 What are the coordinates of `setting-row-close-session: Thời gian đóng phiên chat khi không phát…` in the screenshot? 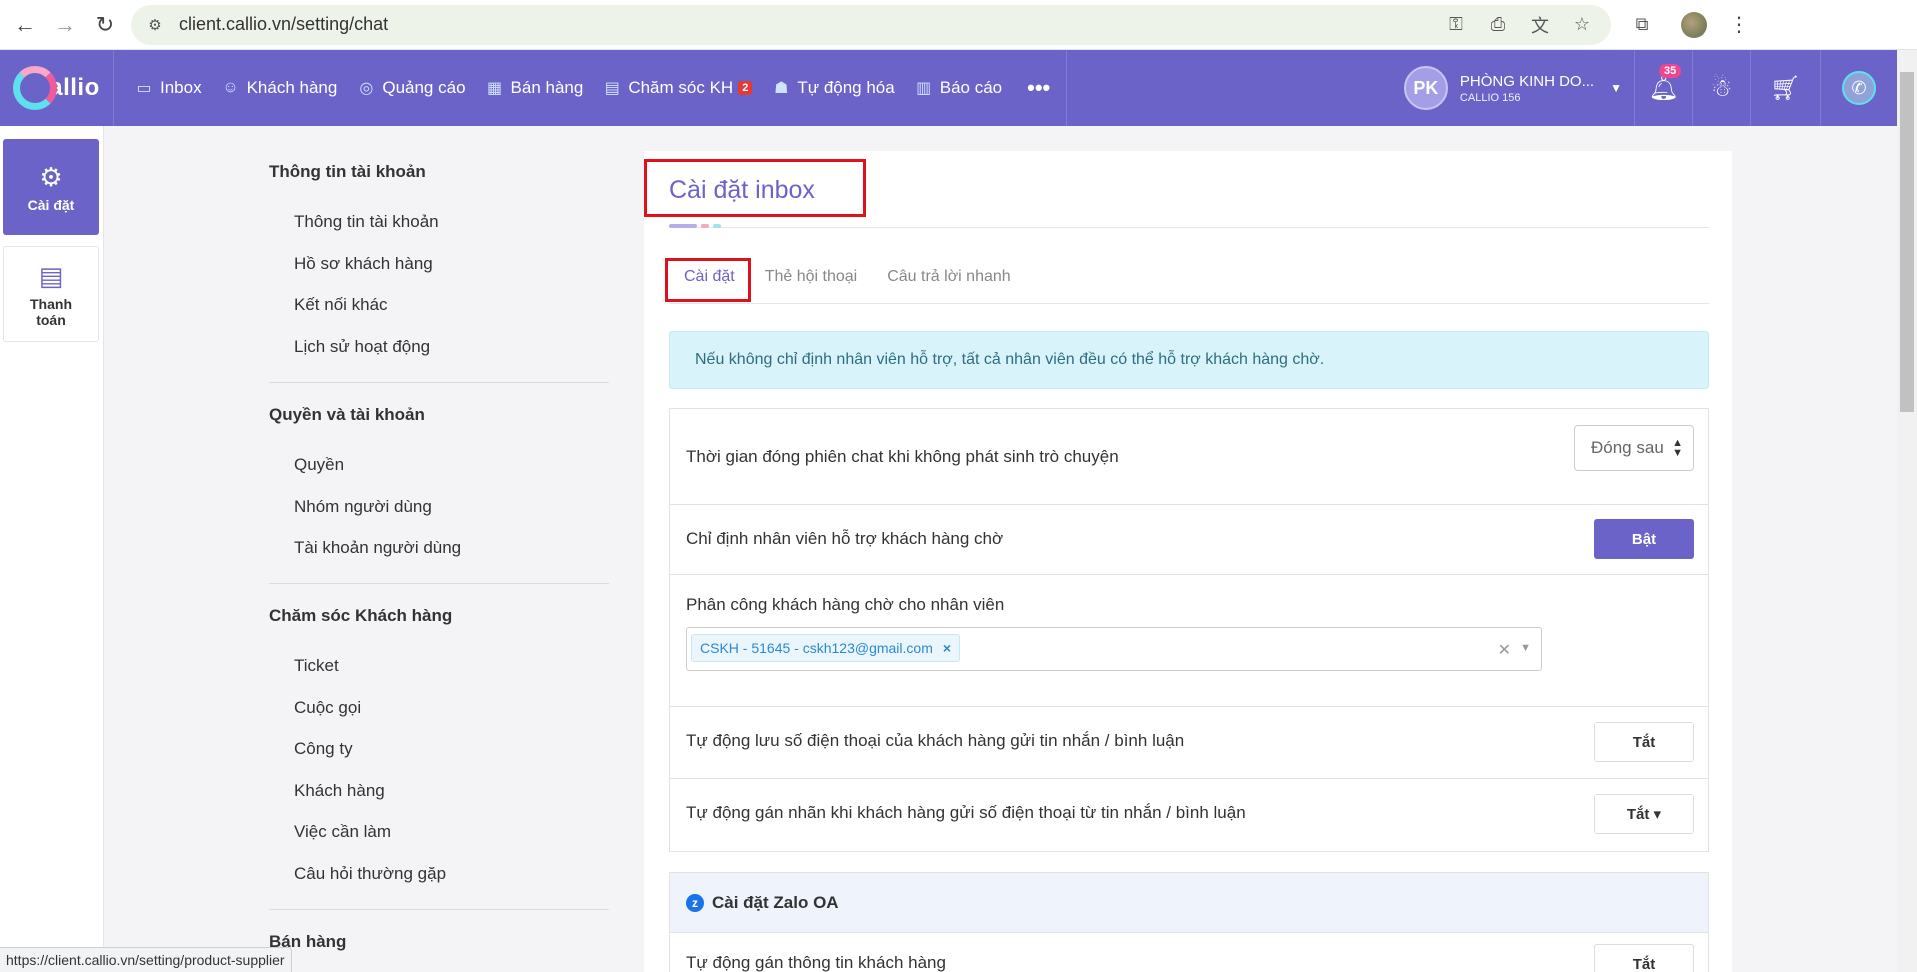 It's located at (1189, 457).